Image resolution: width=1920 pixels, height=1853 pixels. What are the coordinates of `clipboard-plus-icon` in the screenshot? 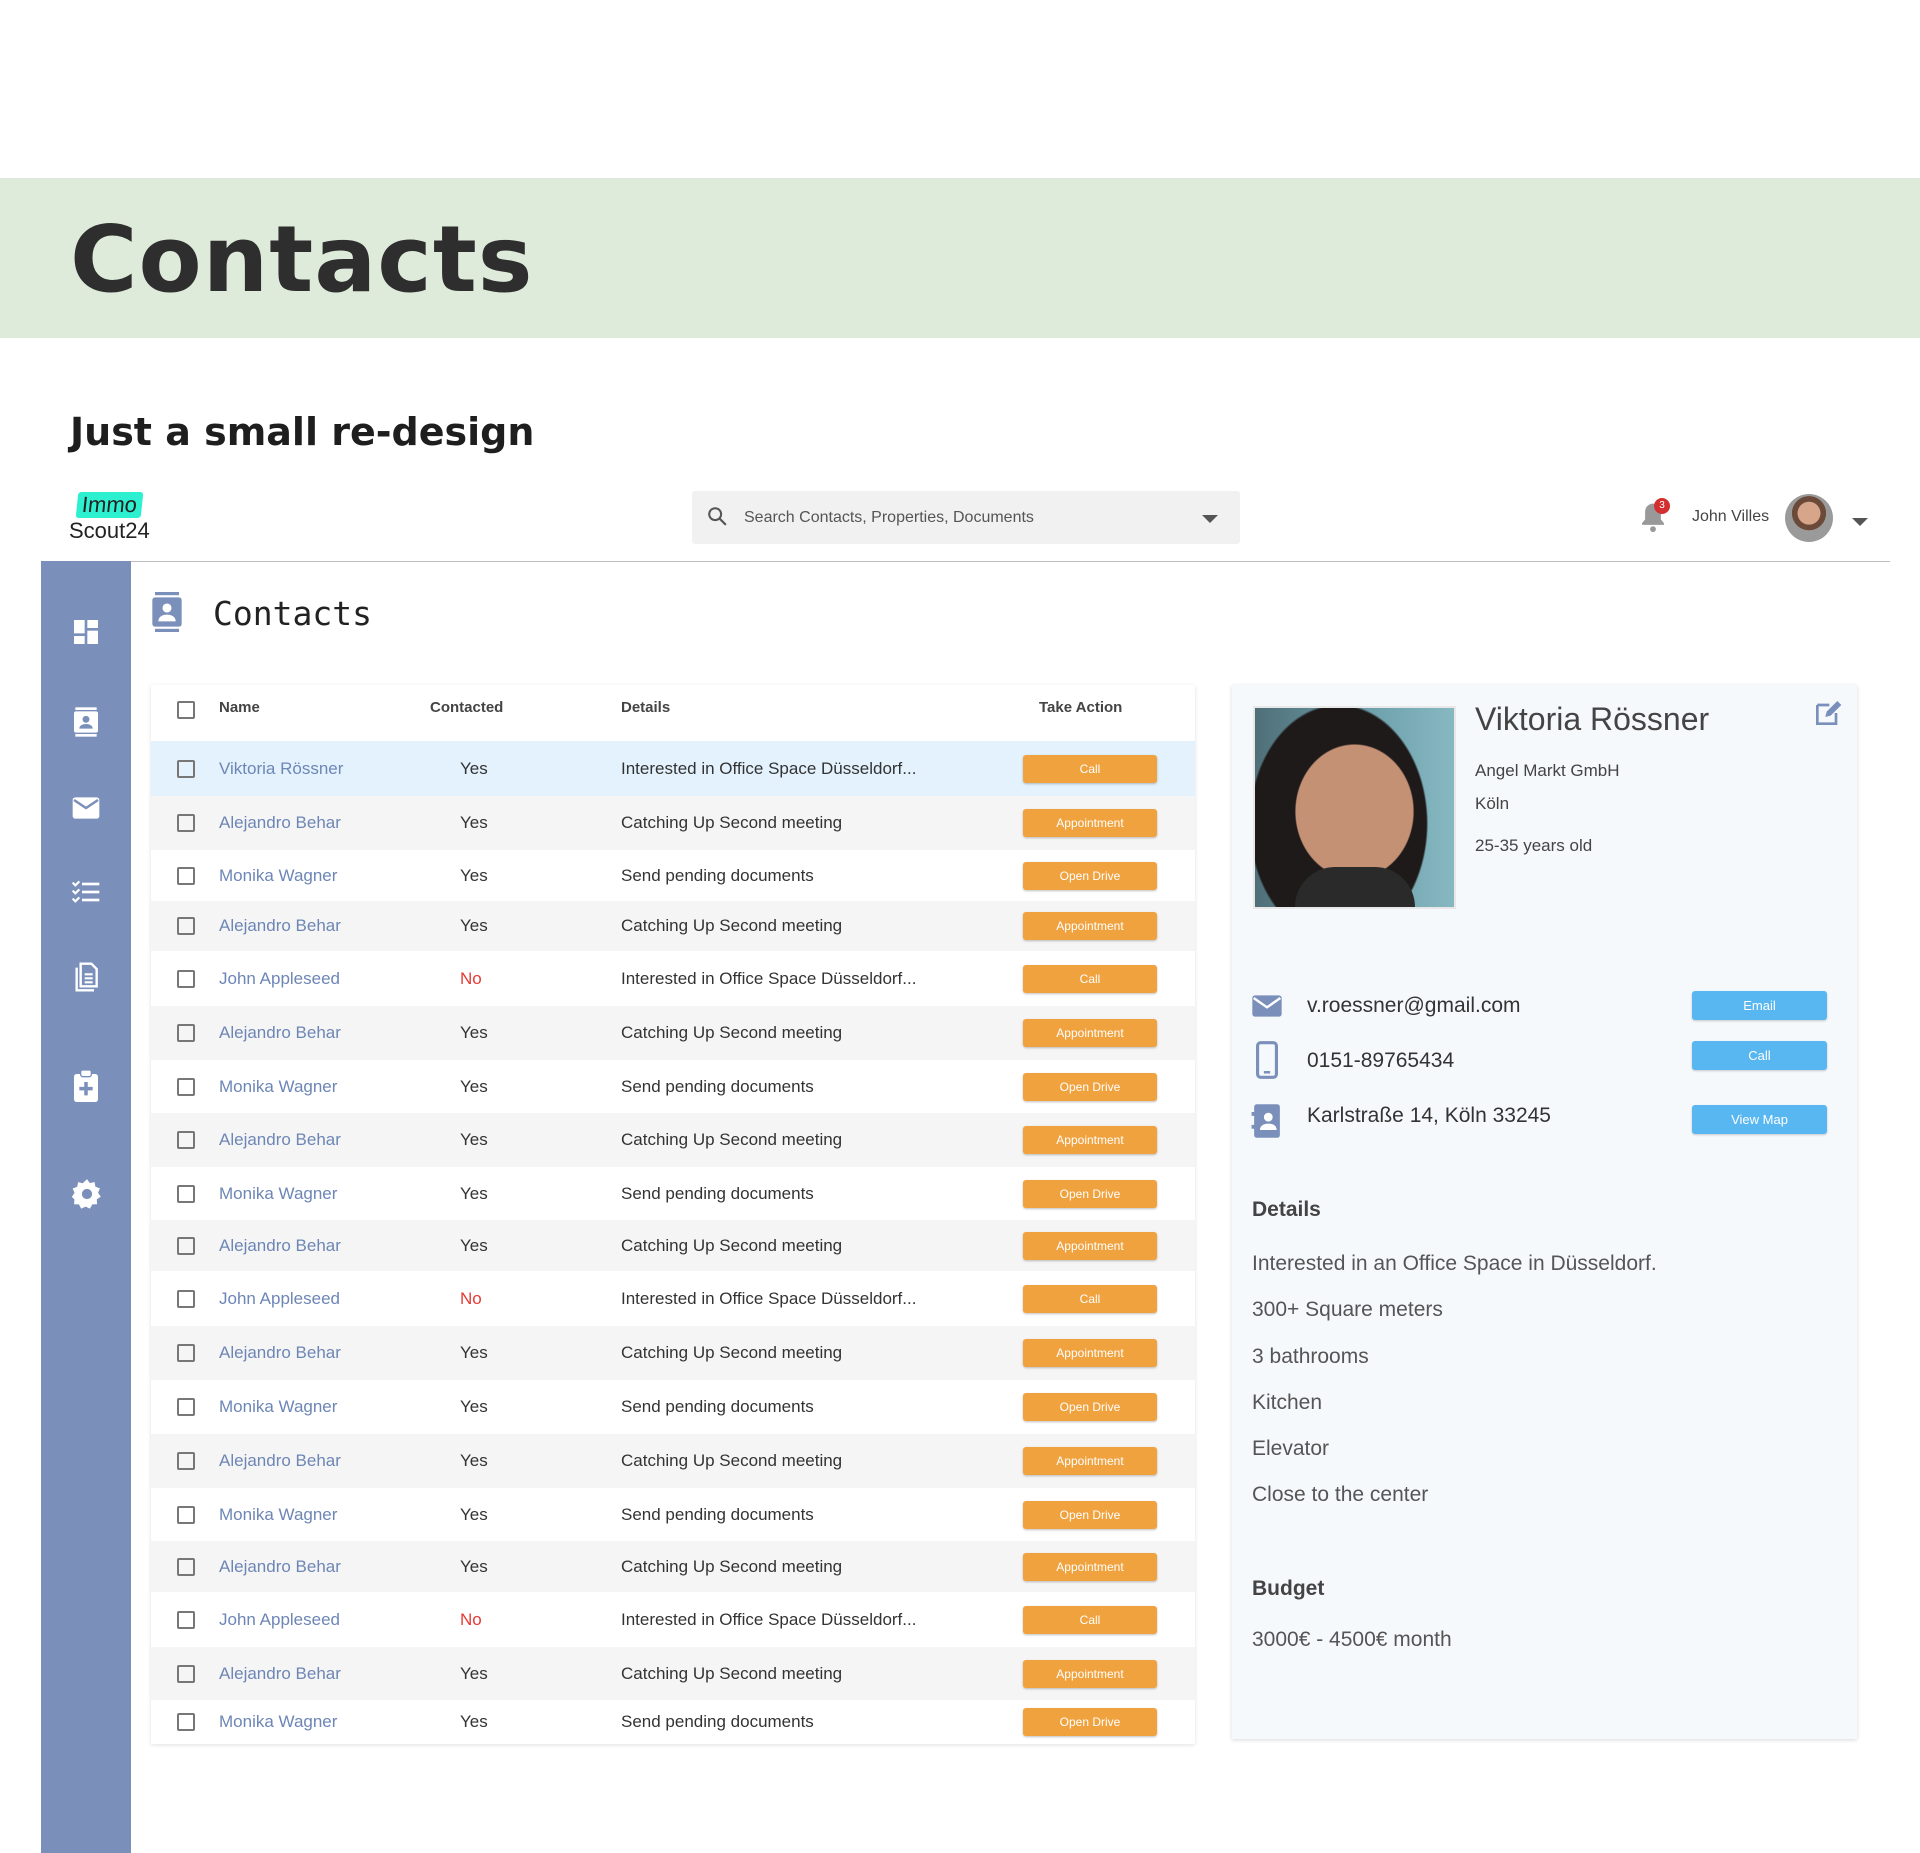 It's located at (86, 1085).